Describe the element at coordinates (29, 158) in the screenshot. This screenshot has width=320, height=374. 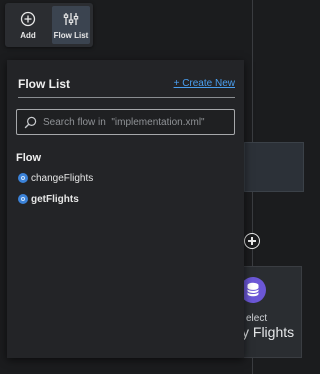
I see `flow-section-heading: Flow` at that location.